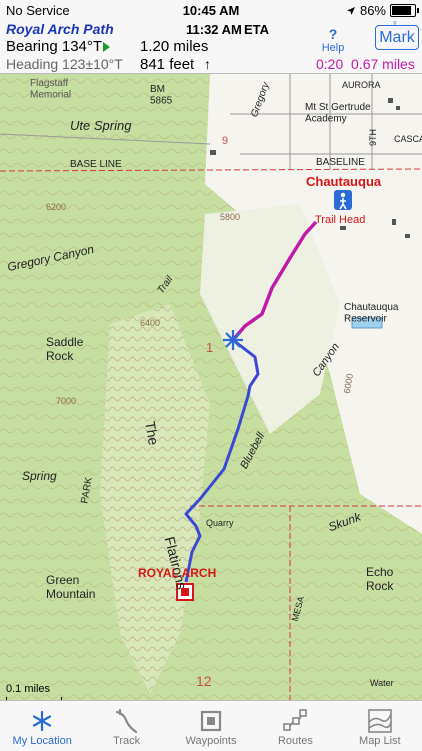  Describe the element at coordinates (177, 573) in the screenshot. I see `map-label-royal-arch: ROYAL ARCH` at that location.